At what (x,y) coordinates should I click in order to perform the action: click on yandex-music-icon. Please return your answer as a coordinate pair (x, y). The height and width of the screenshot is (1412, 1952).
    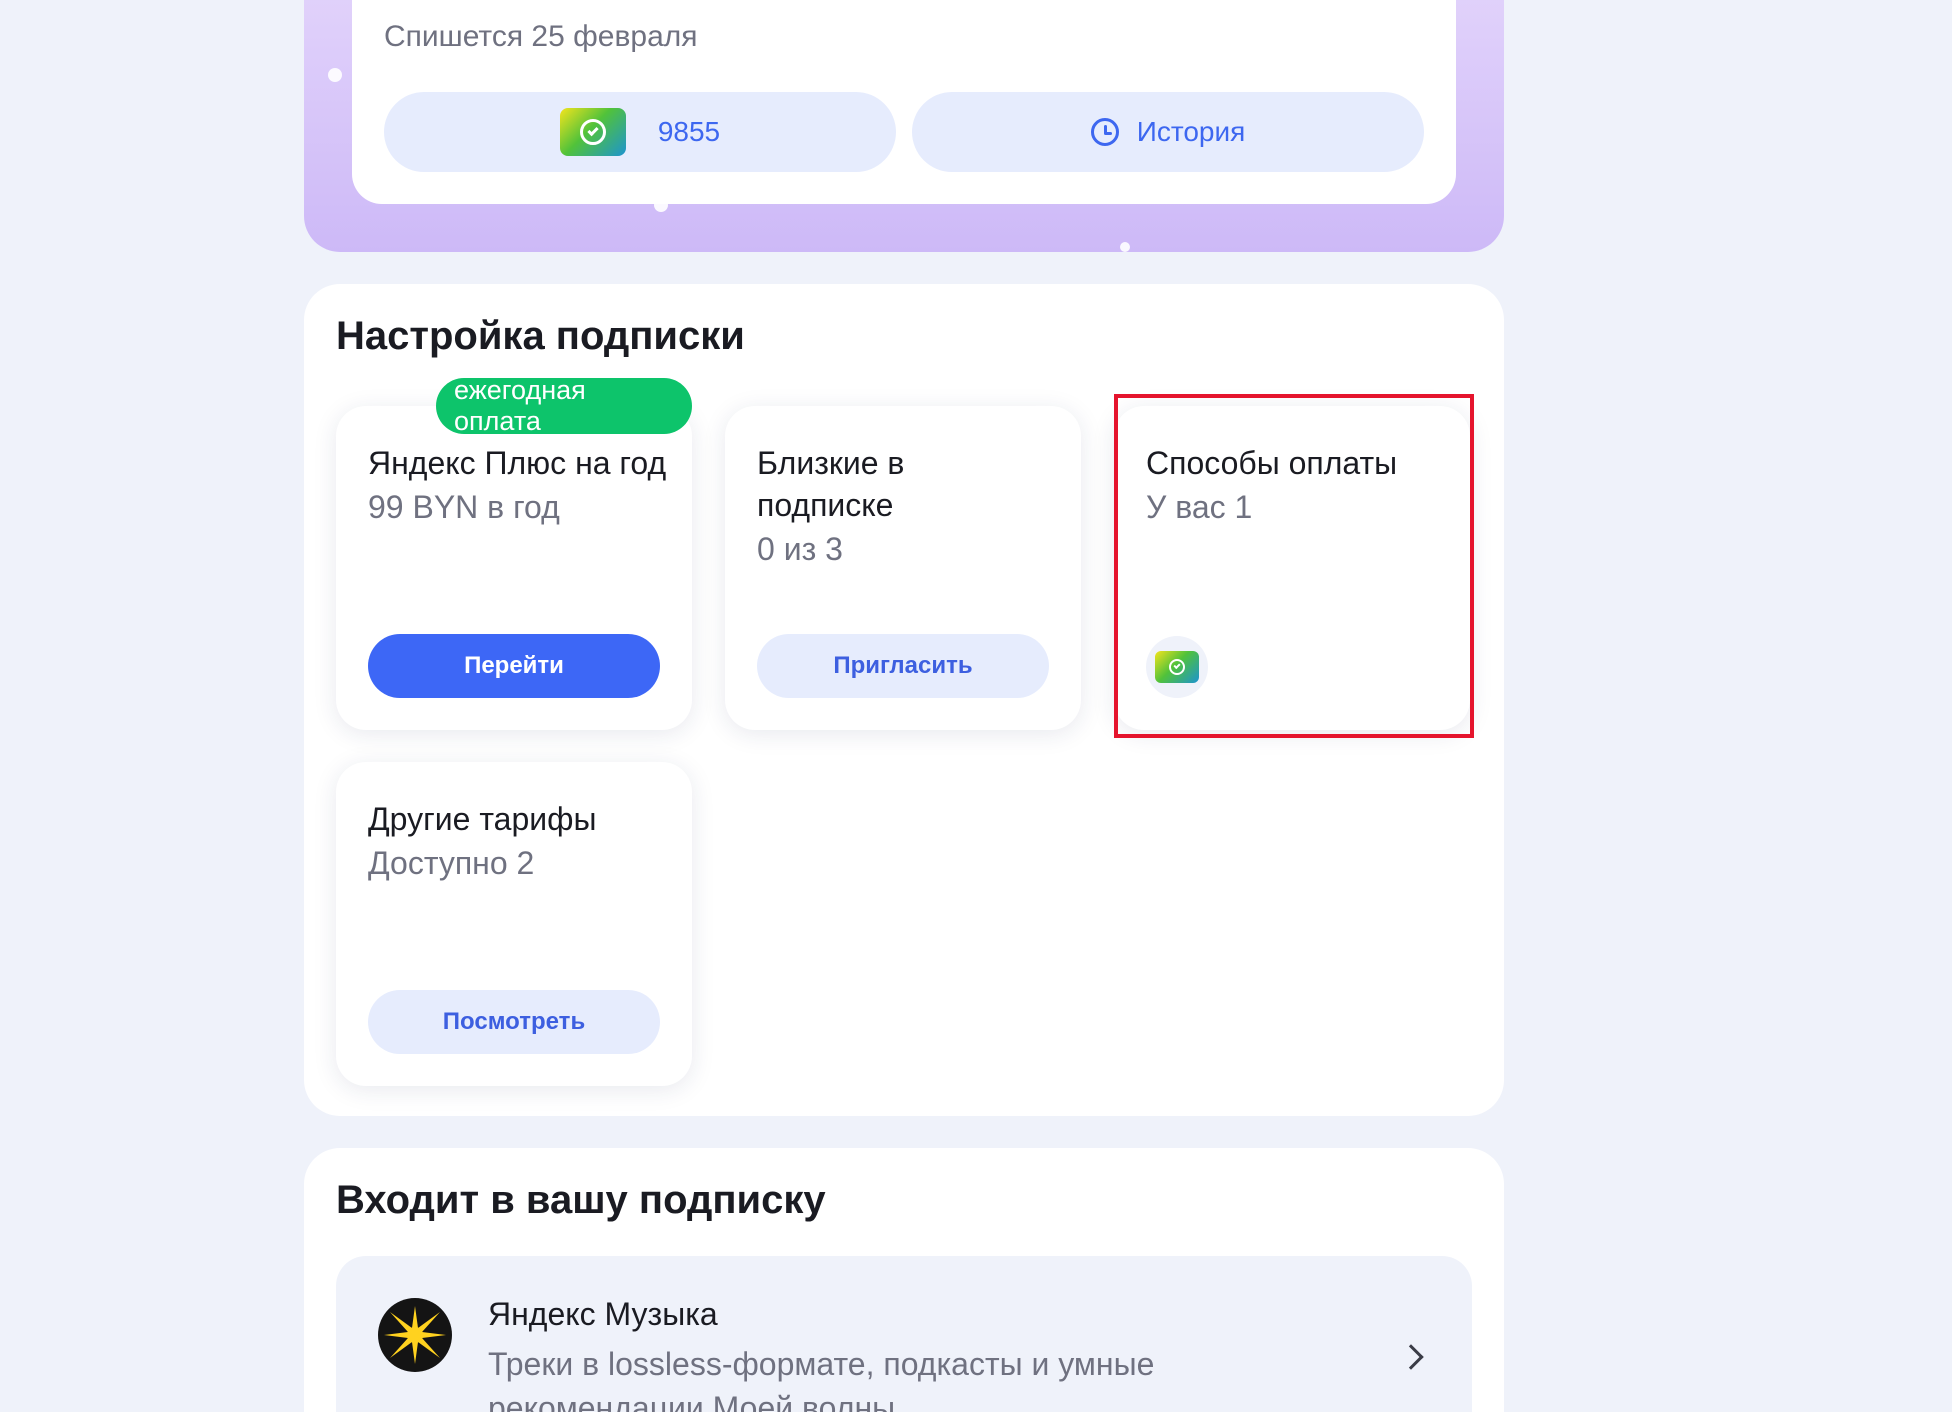
    Looking at the image, I should click on (415, 1335).